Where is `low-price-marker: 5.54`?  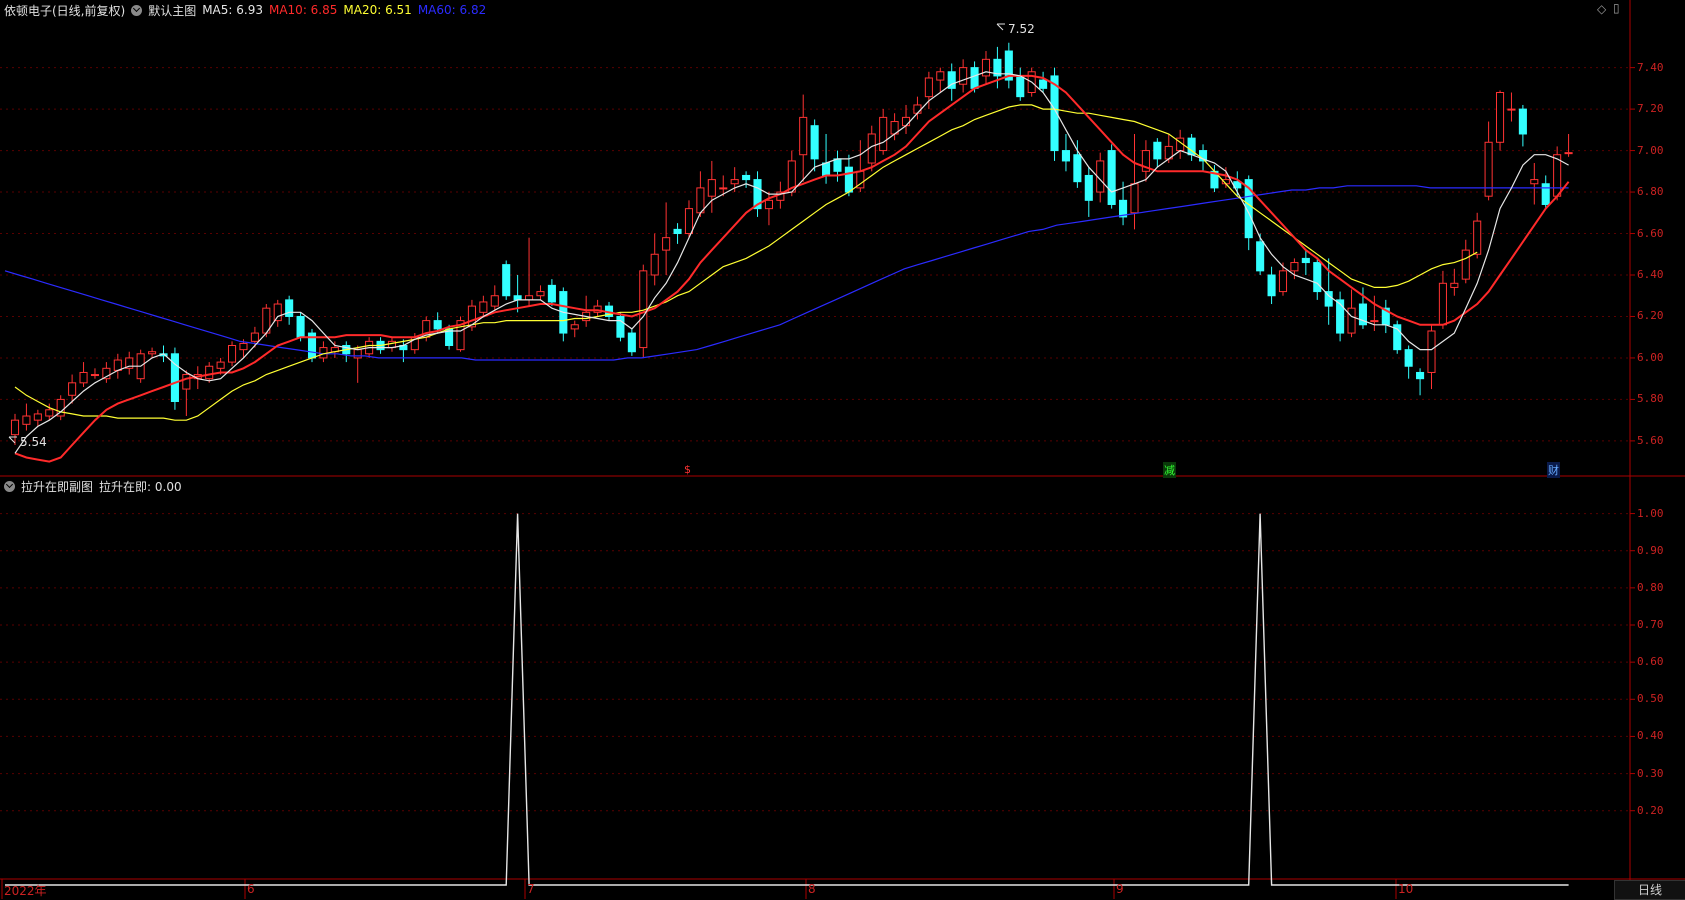 low-price-marker: 5.54 is located at coordinates (33, 442).